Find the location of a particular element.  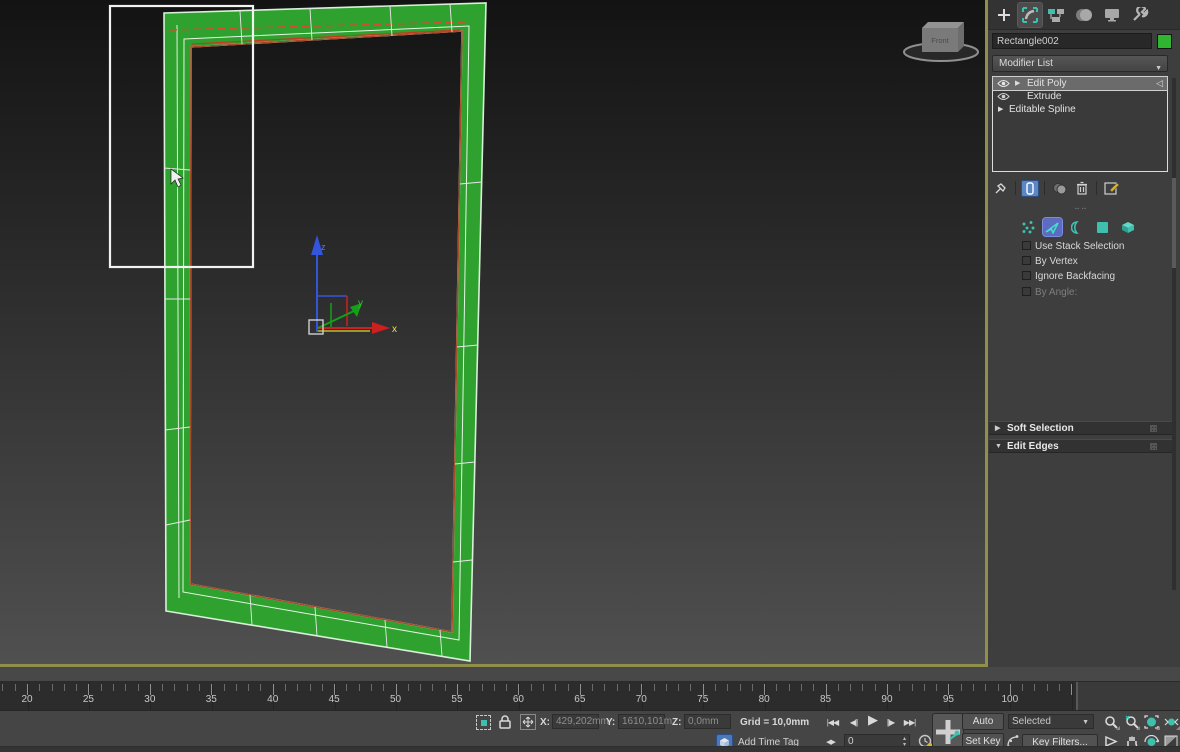

tab-create is located at coordinates (1004, 15).